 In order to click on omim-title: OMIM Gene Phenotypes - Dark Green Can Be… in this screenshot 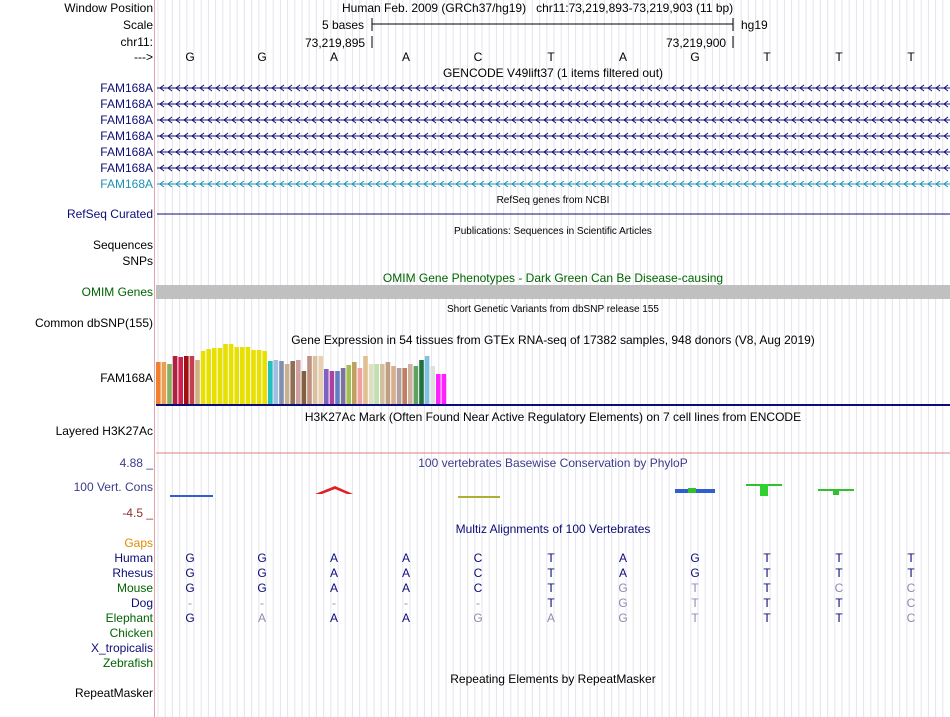, I will do `click(553, 278)`.